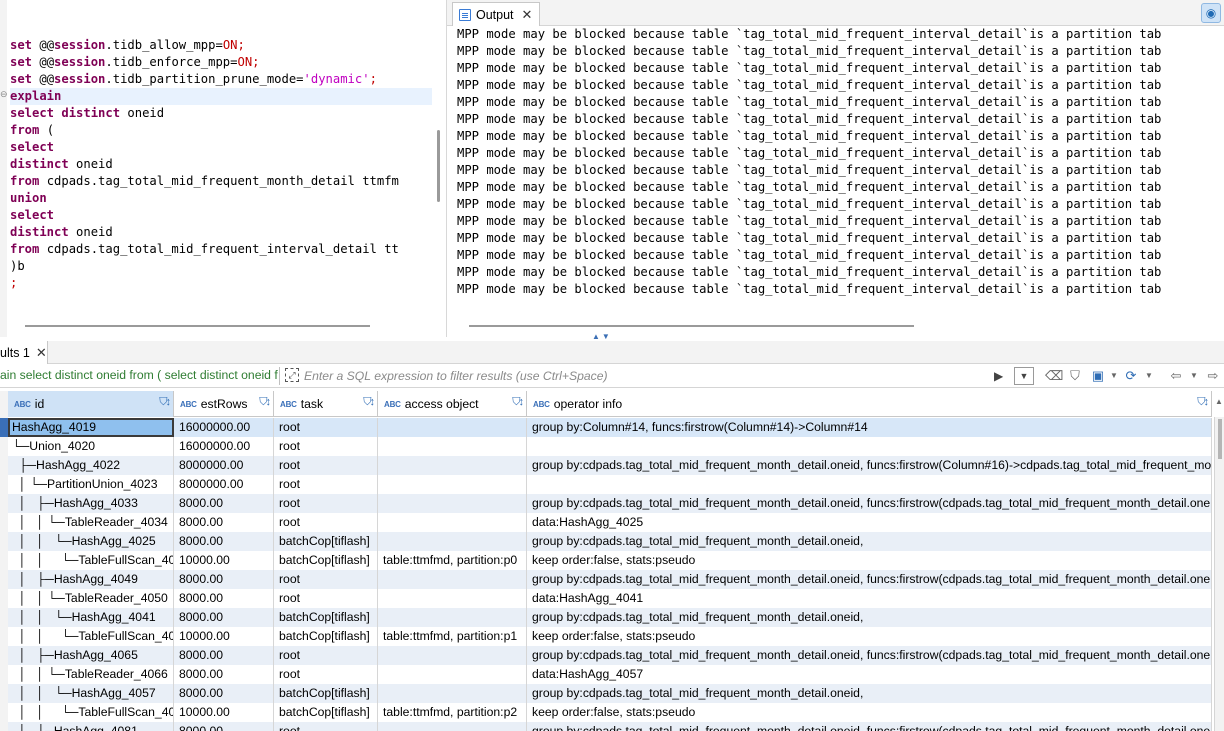 This screenshot has height=731, width=1224. What do you see at coordinates (292, 375) in the screenshot?
I see `maximize-icon: ⤢` at bounding box center [292, 375].